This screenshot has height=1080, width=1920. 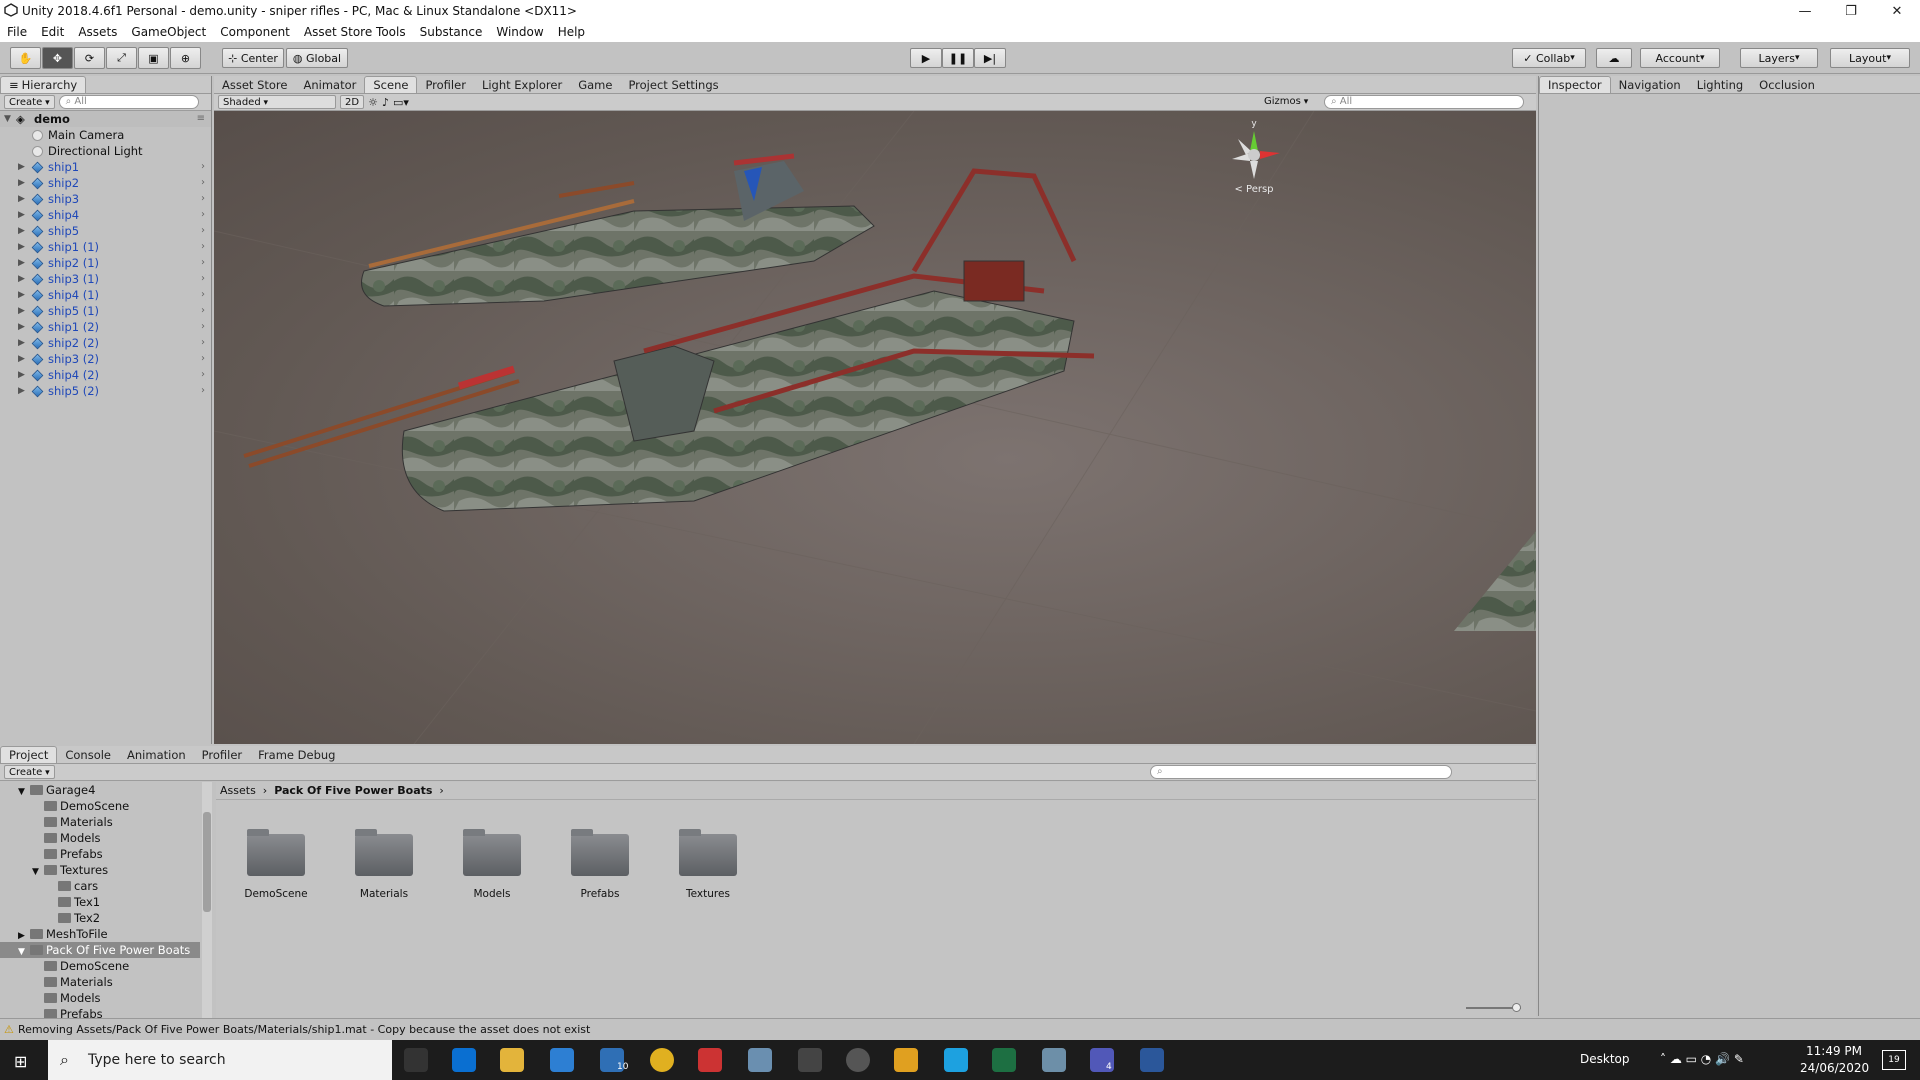 What do you see at coordinates (17, 32) in the screenshot?
I see `menu-item-file: File` at bounding box center [17, 32].